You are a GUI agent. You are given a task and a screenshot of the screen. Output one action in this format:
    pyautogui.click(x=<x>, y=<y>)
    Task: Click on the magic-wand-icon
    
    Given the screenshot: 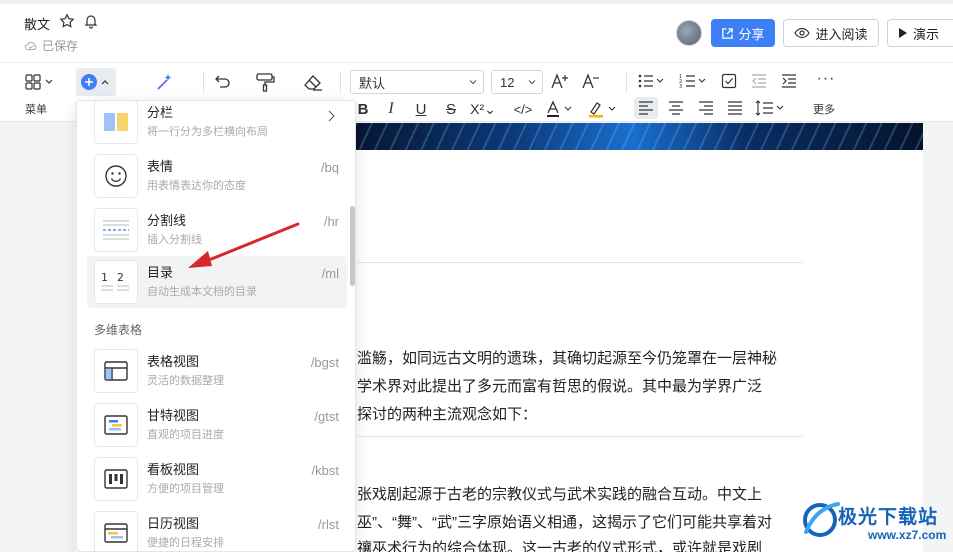 What is the action you would take?
    pyautogui.click(x=164, y=82)
    